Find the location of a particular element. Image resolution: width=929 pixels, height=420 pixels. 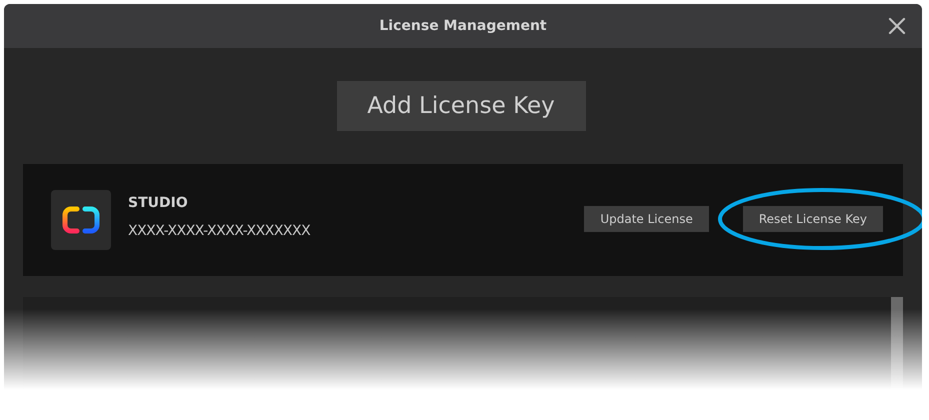

product-name: STUDIO is located at coordinates (158, 203).